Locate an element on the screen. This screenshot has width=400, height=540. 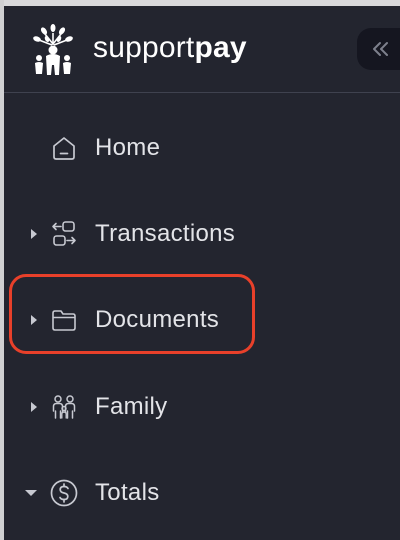
sidebar-item-family: Family is located at coordinates (202, 407).